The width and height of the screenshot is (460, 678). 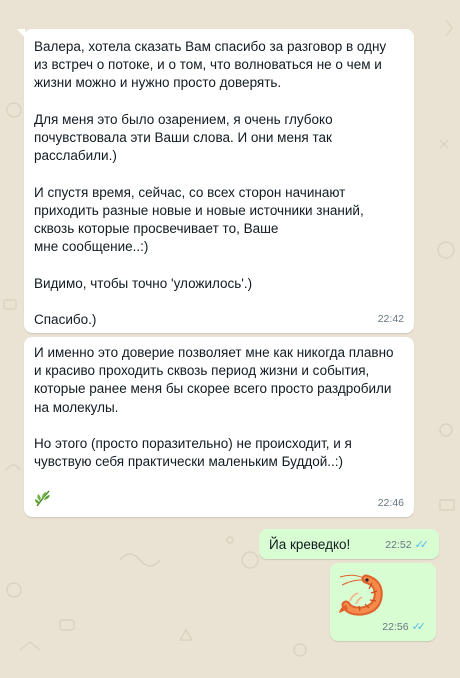 I want to click on herb-emoji-icon, so click(x=42, y=498).